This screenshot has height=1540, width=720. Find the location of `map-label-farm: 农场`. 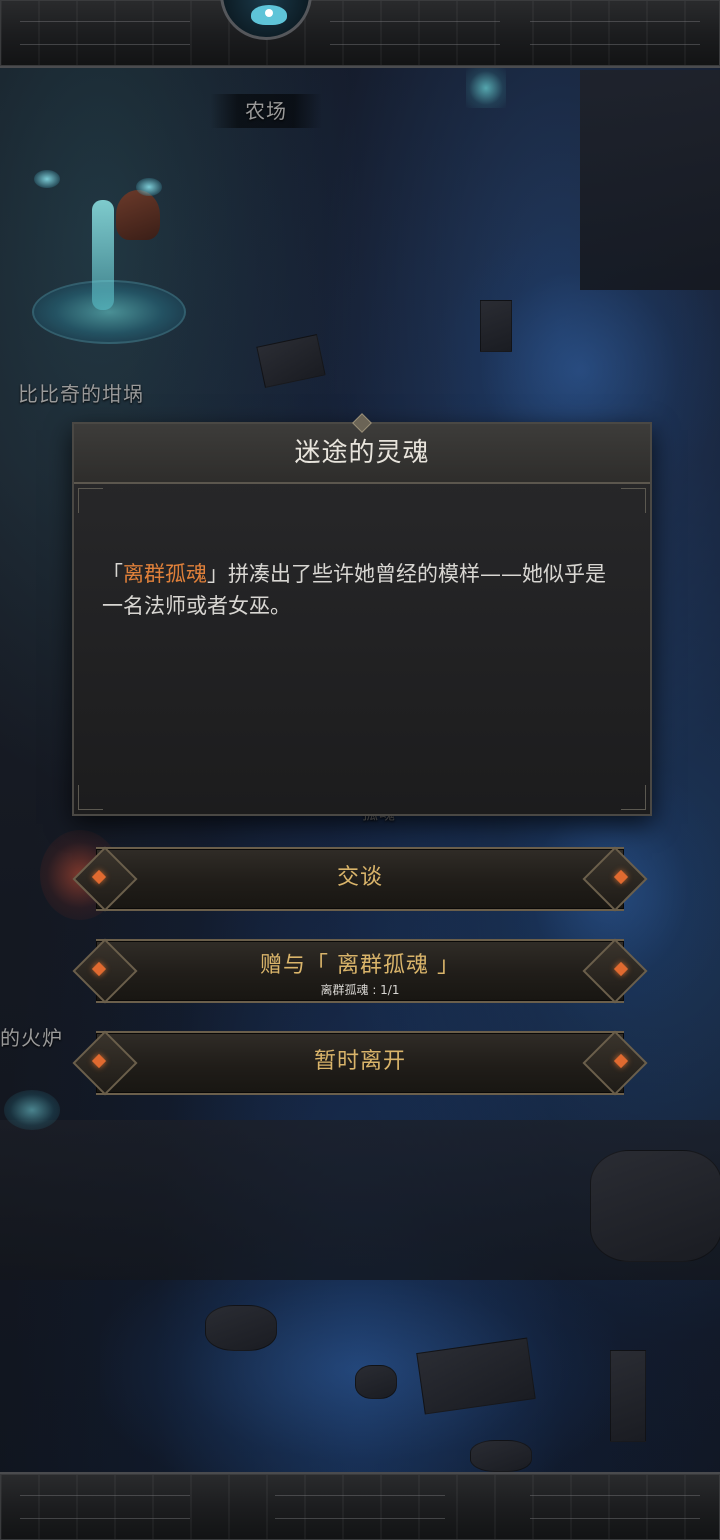

map-label-farm: 农场 is located at coordinates (266, 111).